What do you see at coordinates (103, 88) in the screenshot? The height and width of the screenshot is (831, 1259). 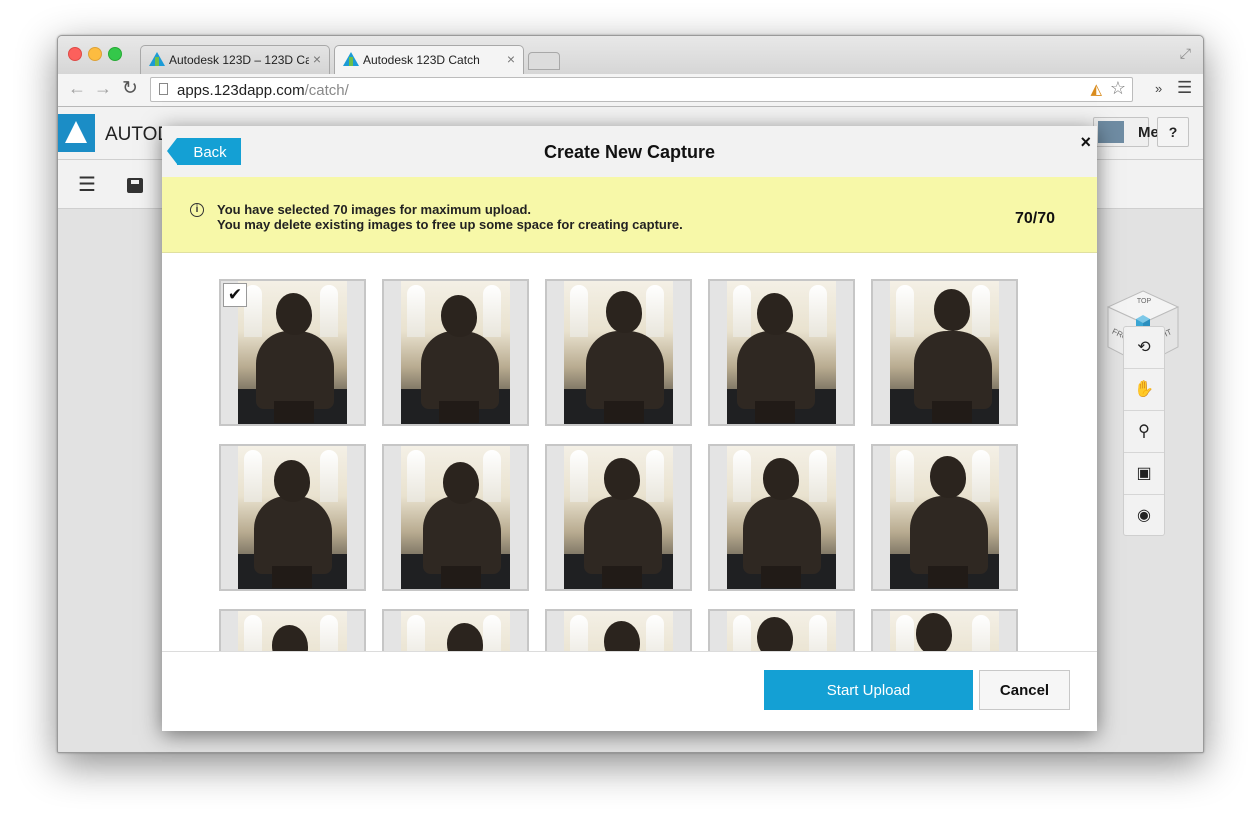 I see `forward-arrow-icon: →` at bounding box center [103, 88].